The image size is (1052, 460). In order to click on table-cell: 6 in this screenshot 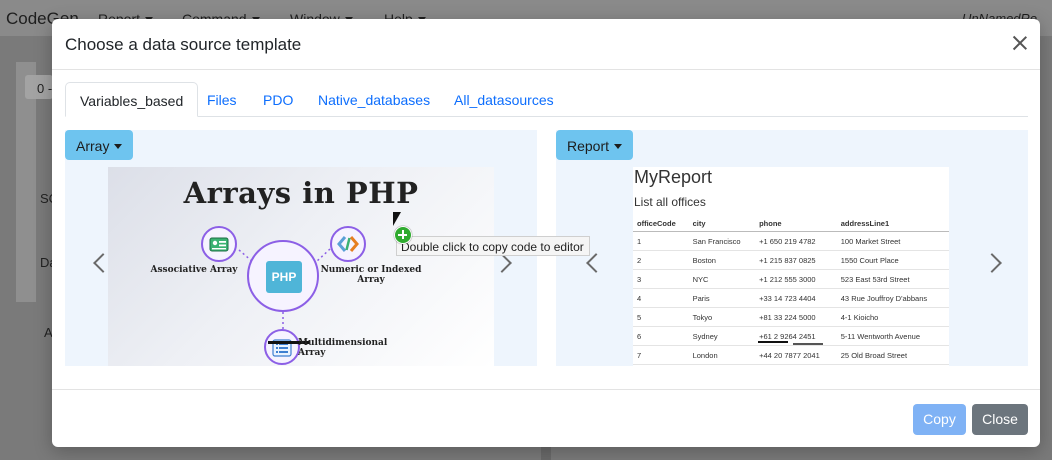, I will do `click(661, 336)`.